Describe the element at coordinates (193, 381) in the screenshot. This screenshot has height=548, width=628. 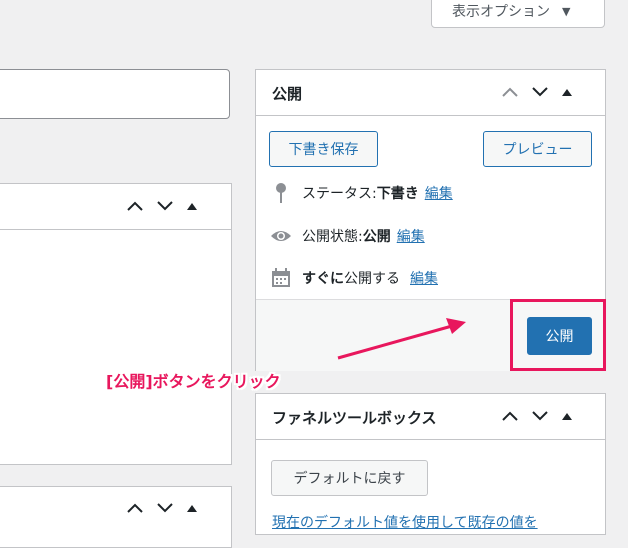
I see `annotation-text: [公開]ボタンをクリック` at that location.